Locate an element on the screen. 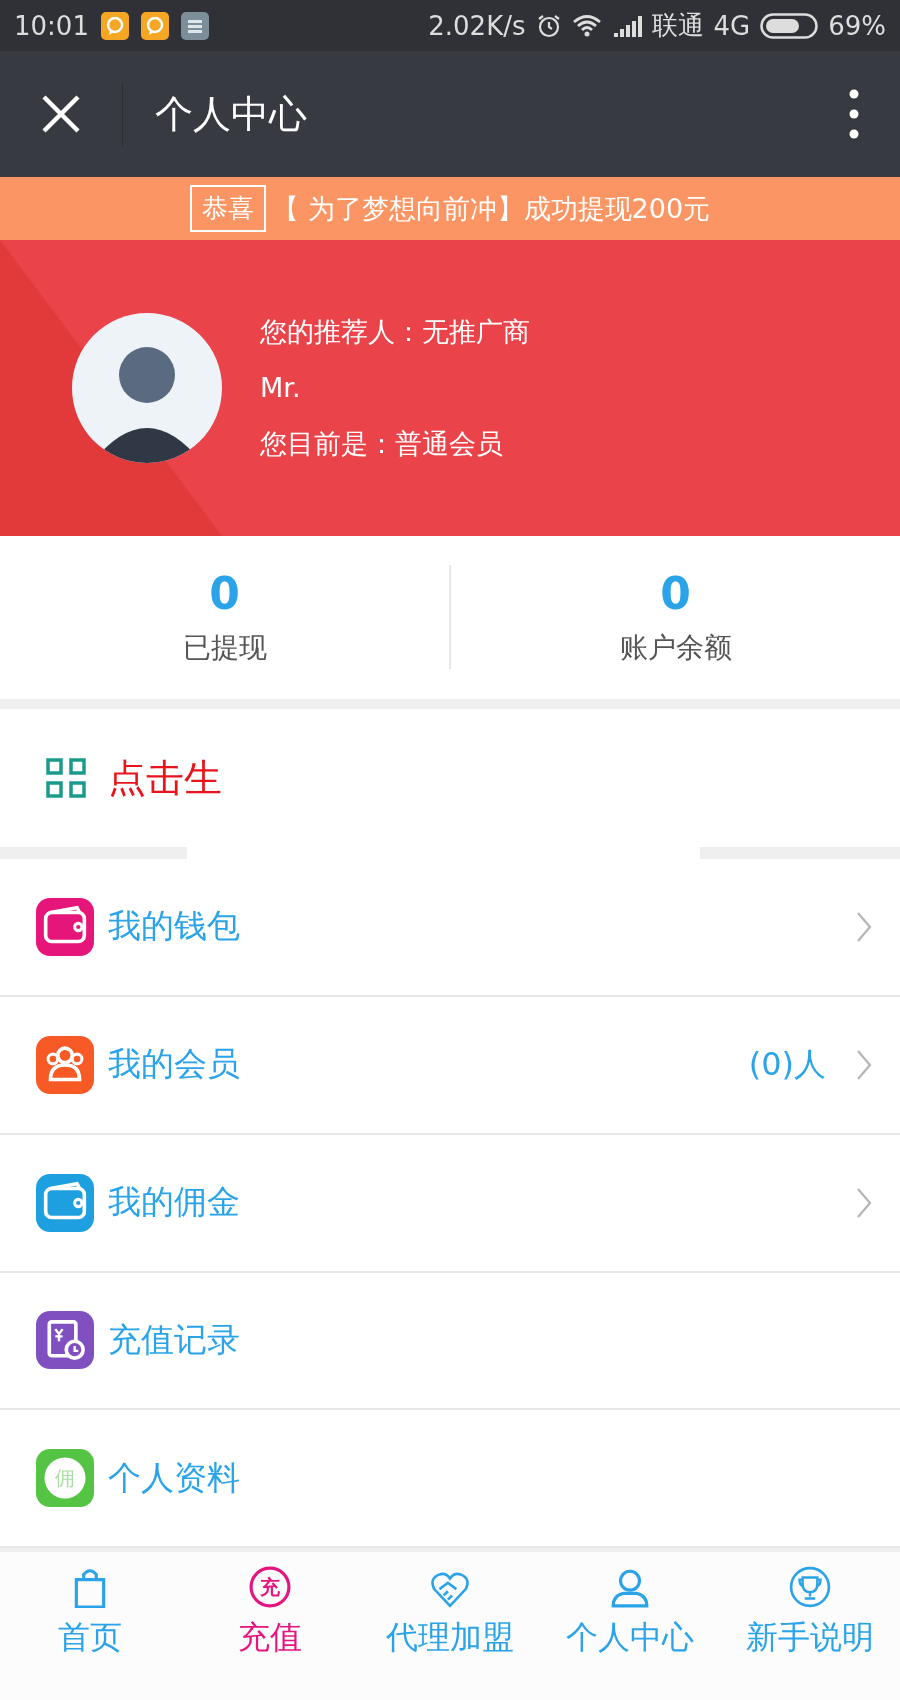 This screenshot has height=1700, width=900. nav-tab: 代理加盟 is located at coordinates (450, 1626).